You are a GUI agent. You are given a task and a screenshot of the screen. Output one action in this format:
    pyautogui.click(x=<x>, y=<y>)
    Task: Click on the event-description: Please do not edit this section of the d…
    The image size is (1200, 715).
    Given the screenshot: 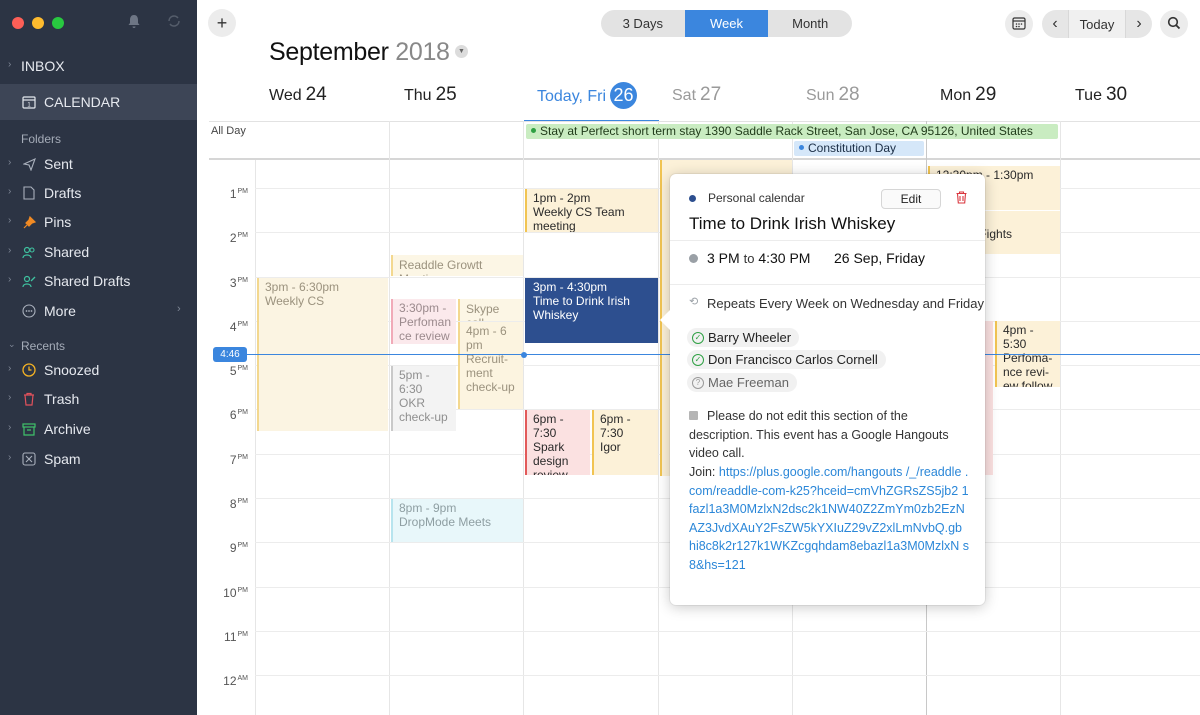 What is the action you would take?
    pyautogui.click(x=819, y=434)
    